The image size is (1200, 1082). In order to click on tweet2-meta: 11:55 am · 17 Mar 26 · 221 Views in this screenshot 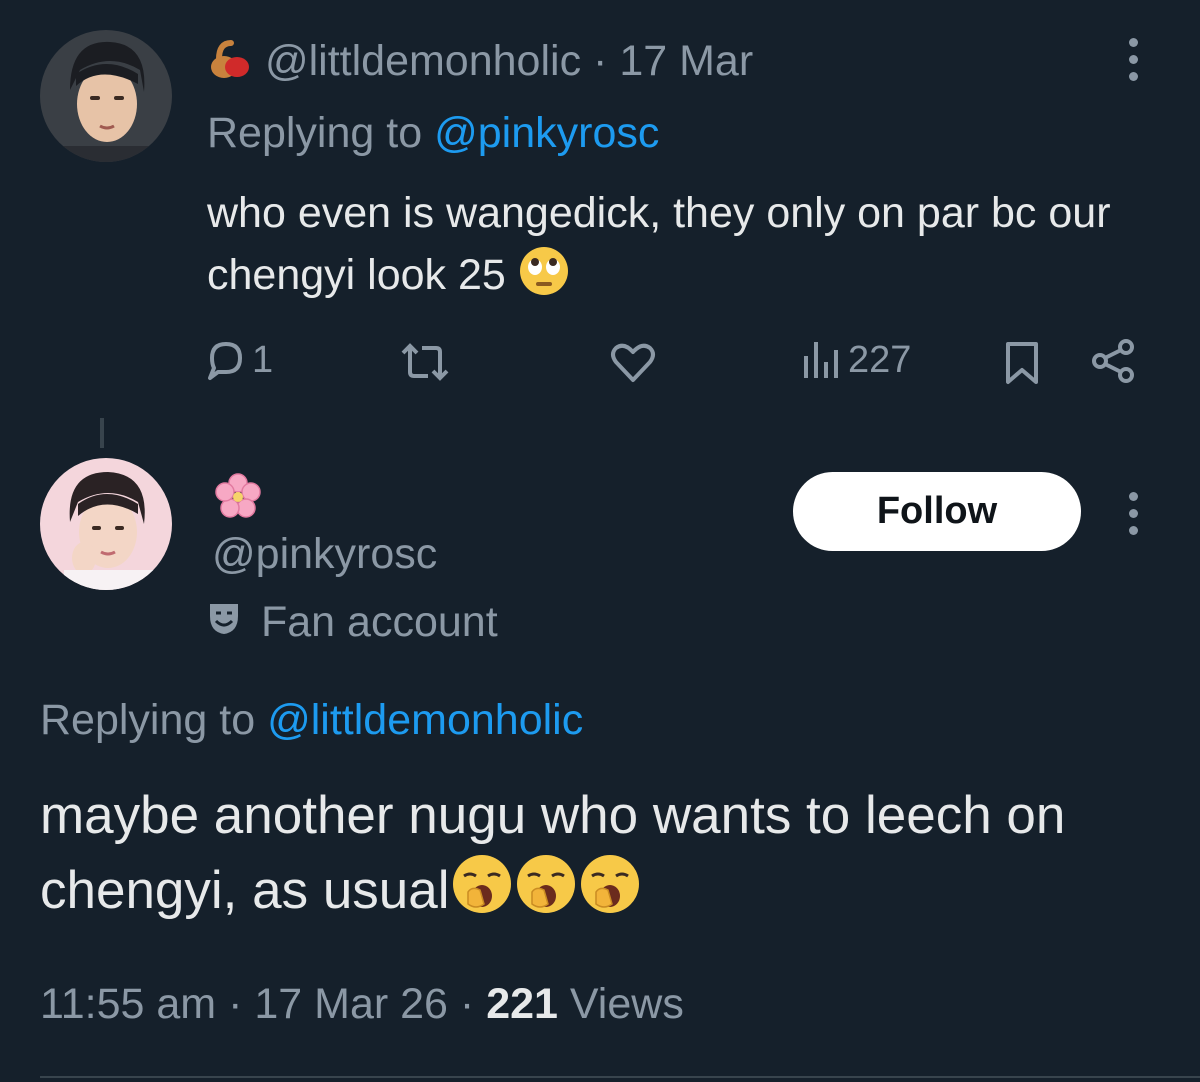, I will do `click(362, 1004)`.